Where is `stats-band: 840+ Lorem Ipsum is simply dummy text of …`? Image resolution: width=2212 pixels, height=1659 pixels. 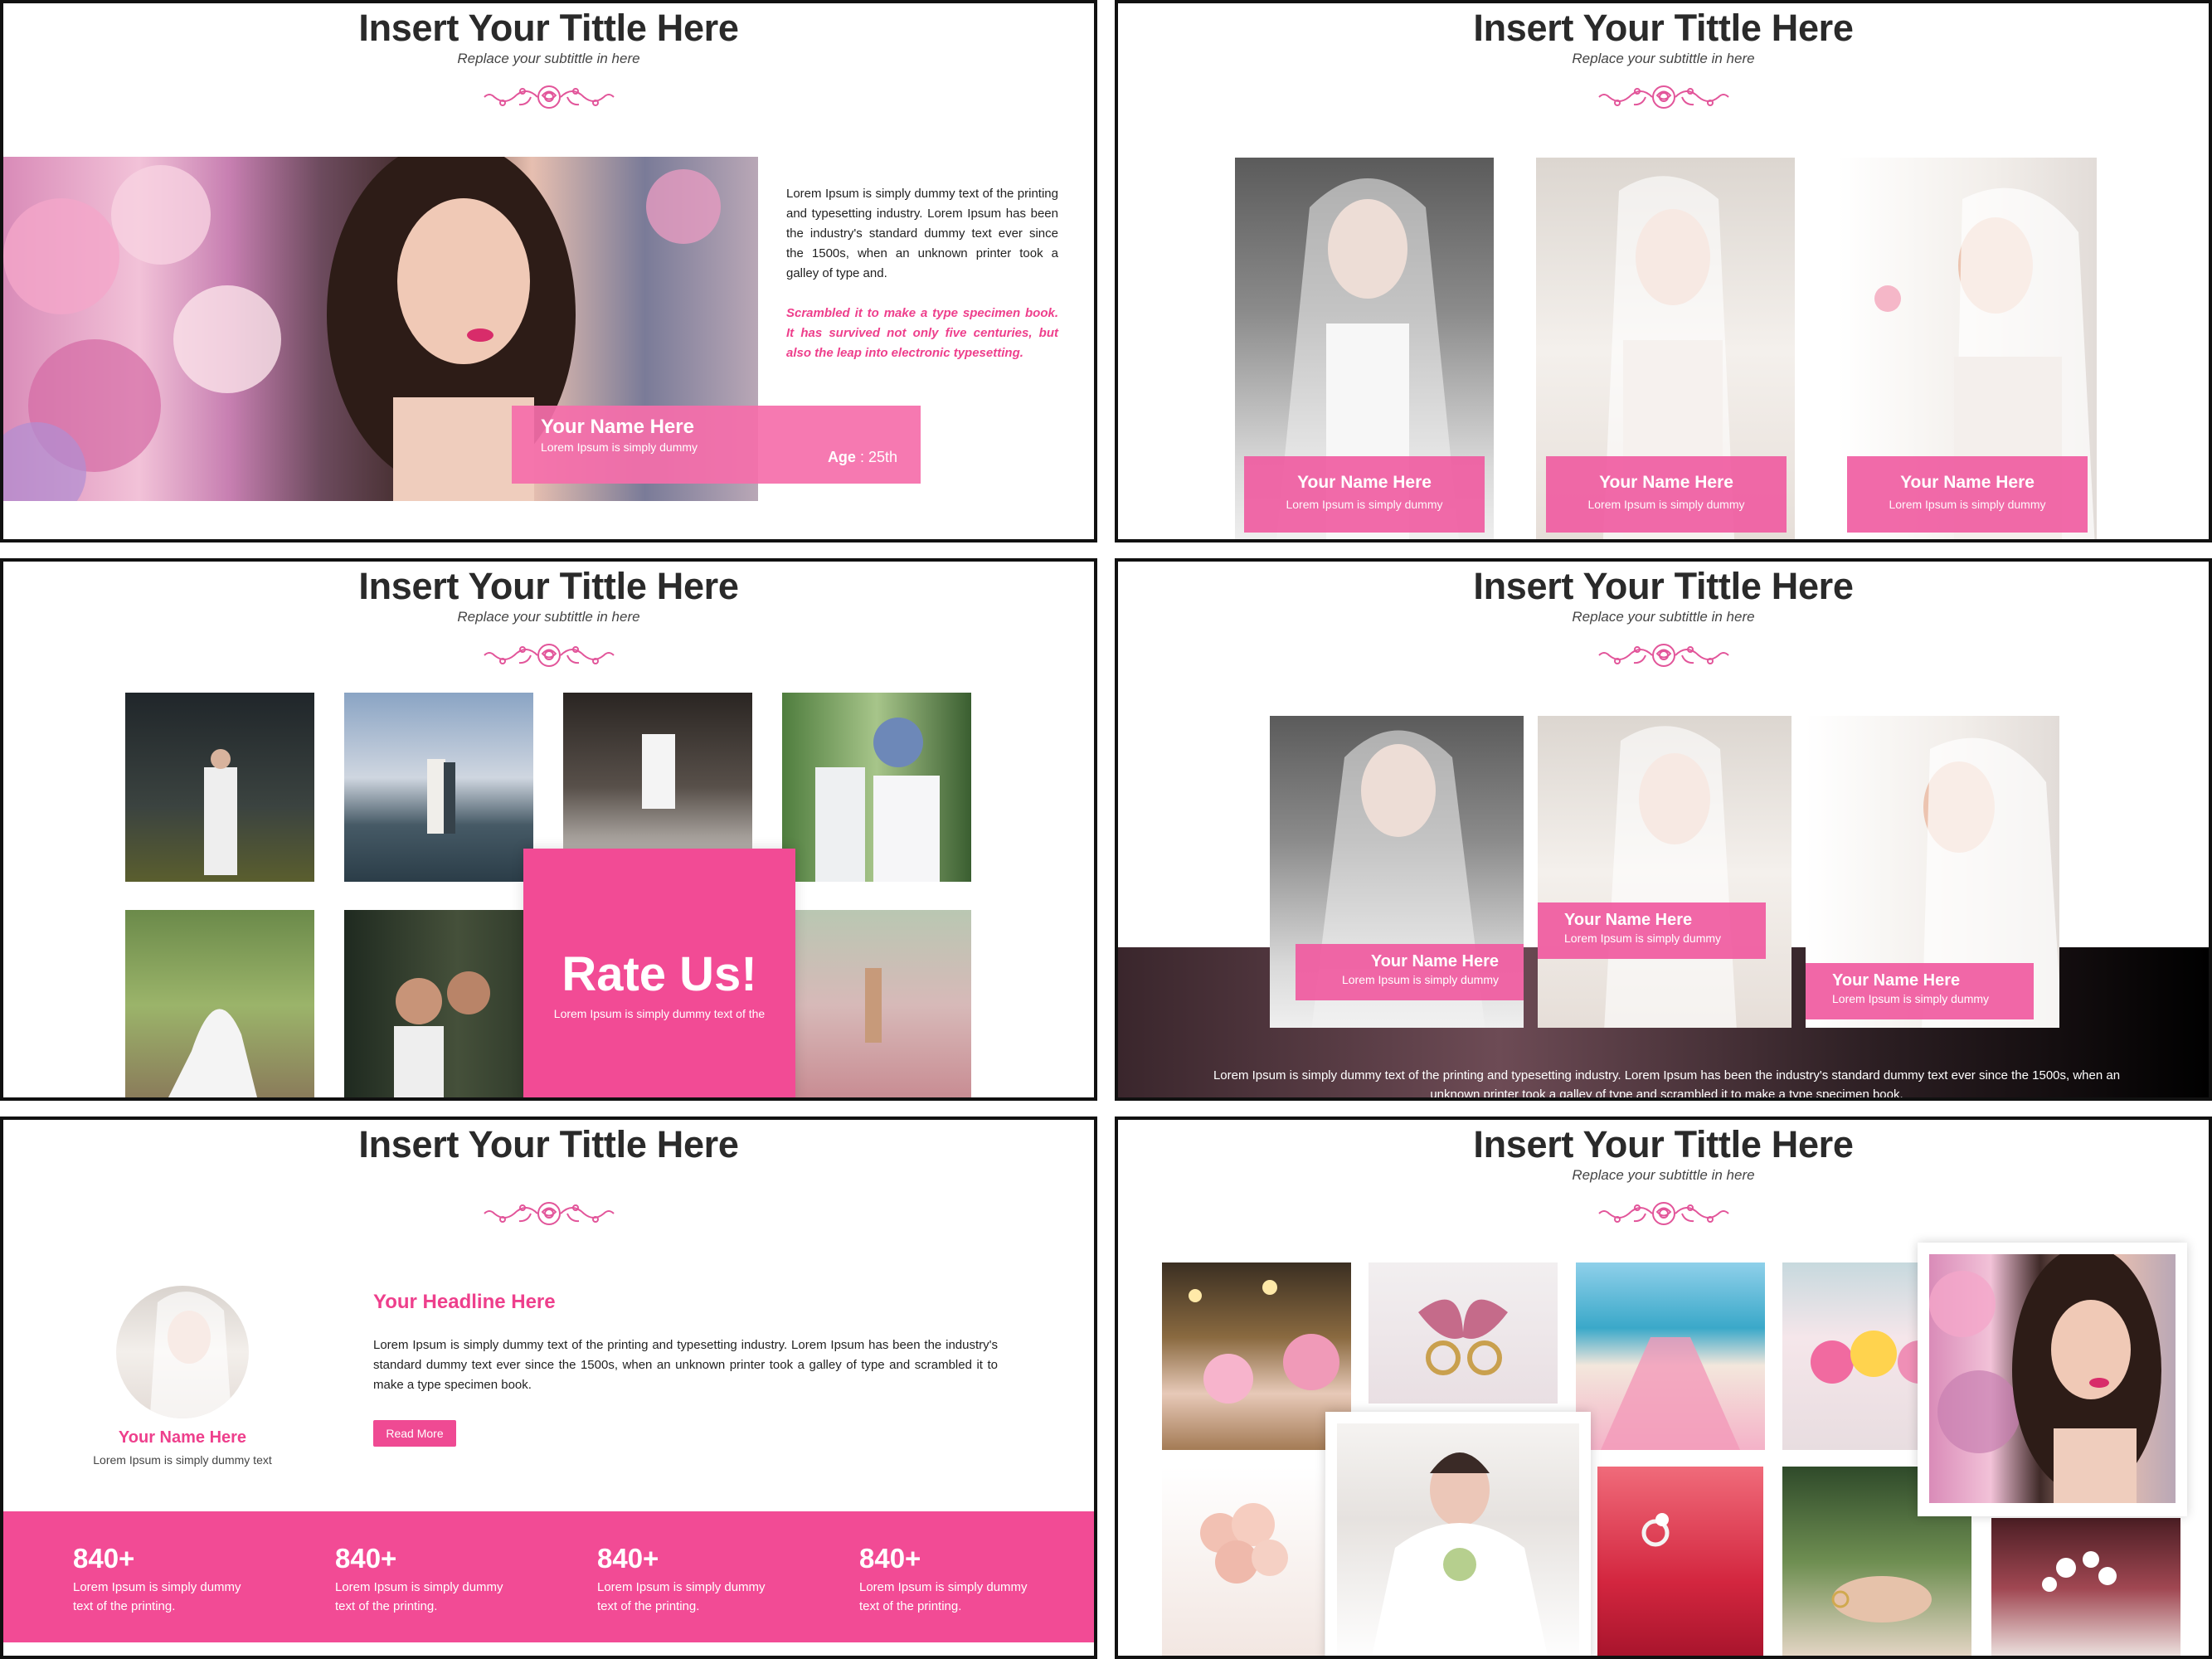
stats-band: 840+ Lorem Ipsum is simply dummy text of … is located at coordinates (548, 1576).